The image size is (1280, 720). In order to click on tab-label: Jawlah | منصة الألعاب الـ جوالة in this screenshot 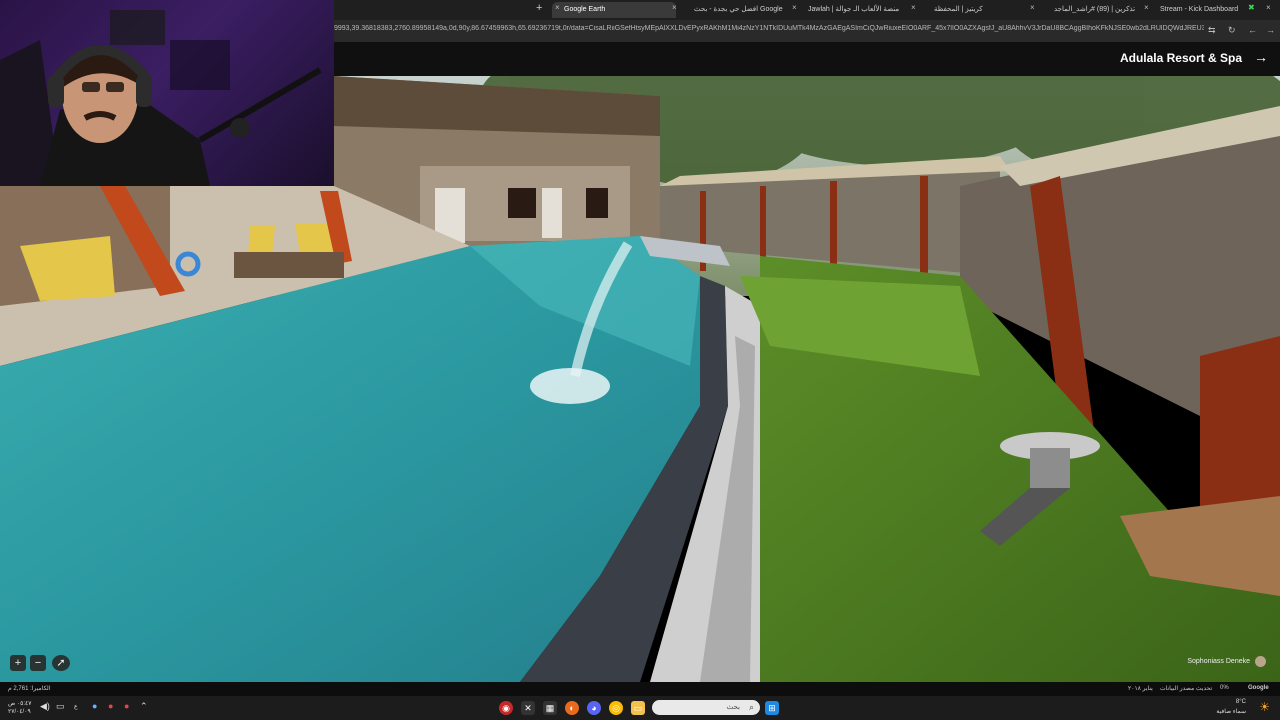, I will do `click(854, 9)`.